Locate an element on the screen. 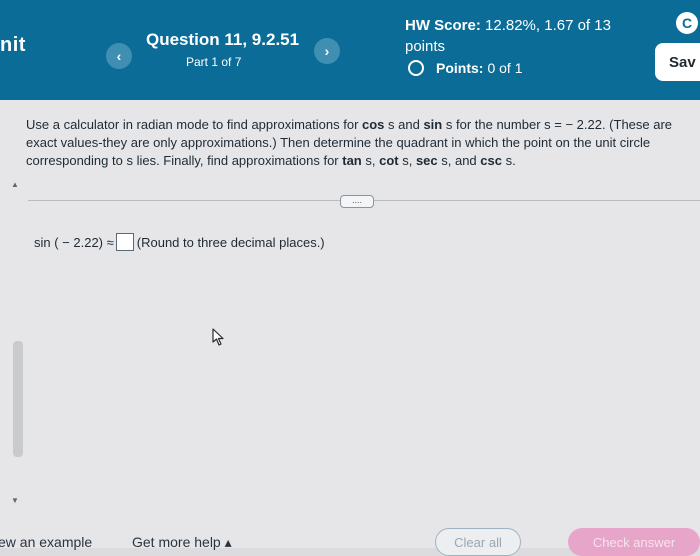 The width and height of the screenshot is (700, 556). cot-function: cot is located at coordinates (389, 160).